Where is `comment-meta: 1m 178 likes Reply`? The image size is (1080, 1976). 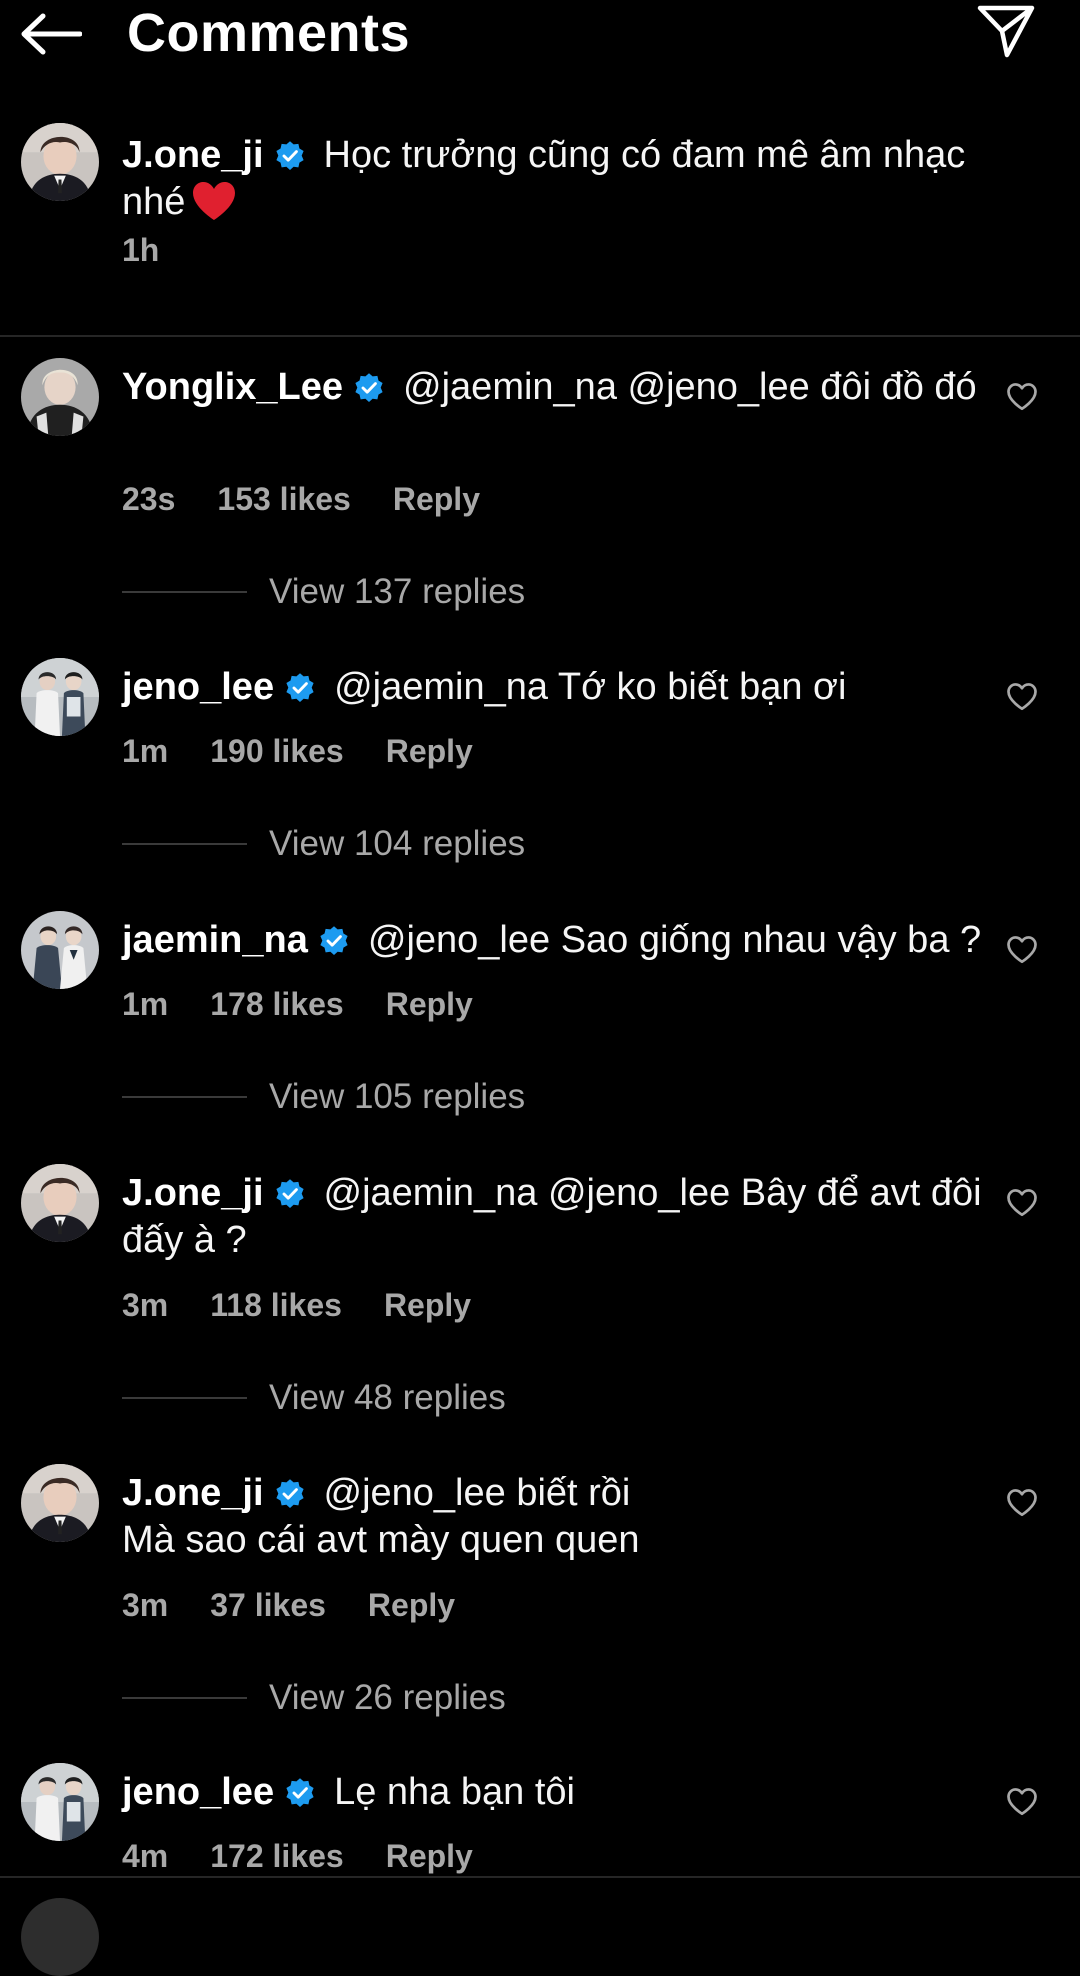
comment-meta: 1m 178 likes Reply is located at coordinates (297, 1004).